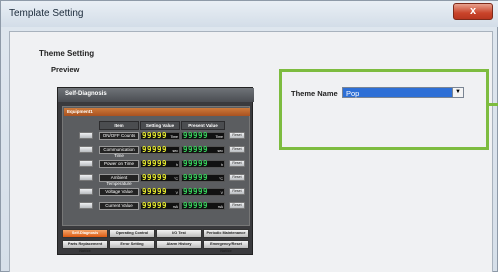  What do you see at coordinates (493, 104) in the screenshot?
I see `highlight-callout-line` at bounding box center [493, 104].